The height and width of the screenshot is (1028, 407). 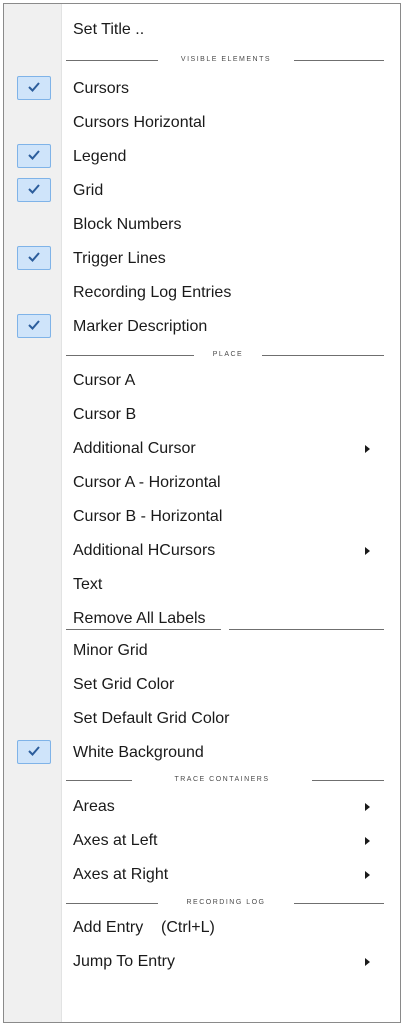 I want to click on menu-item-cursors: Cursors, so click(x=202, y=89).